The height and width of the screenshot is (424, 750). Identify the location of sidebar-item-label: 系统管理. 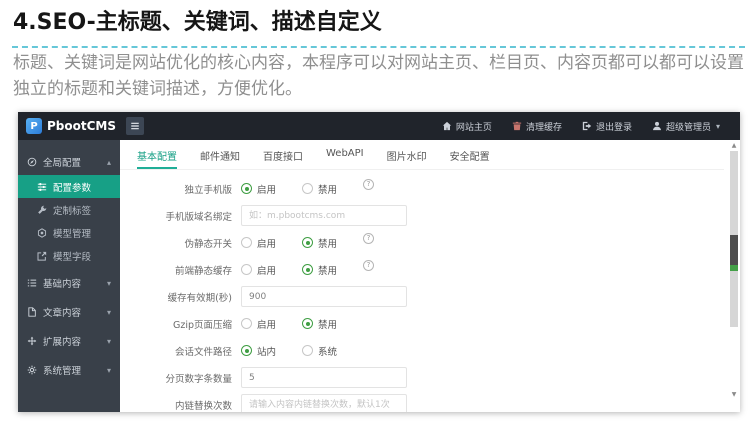
(62, 371).